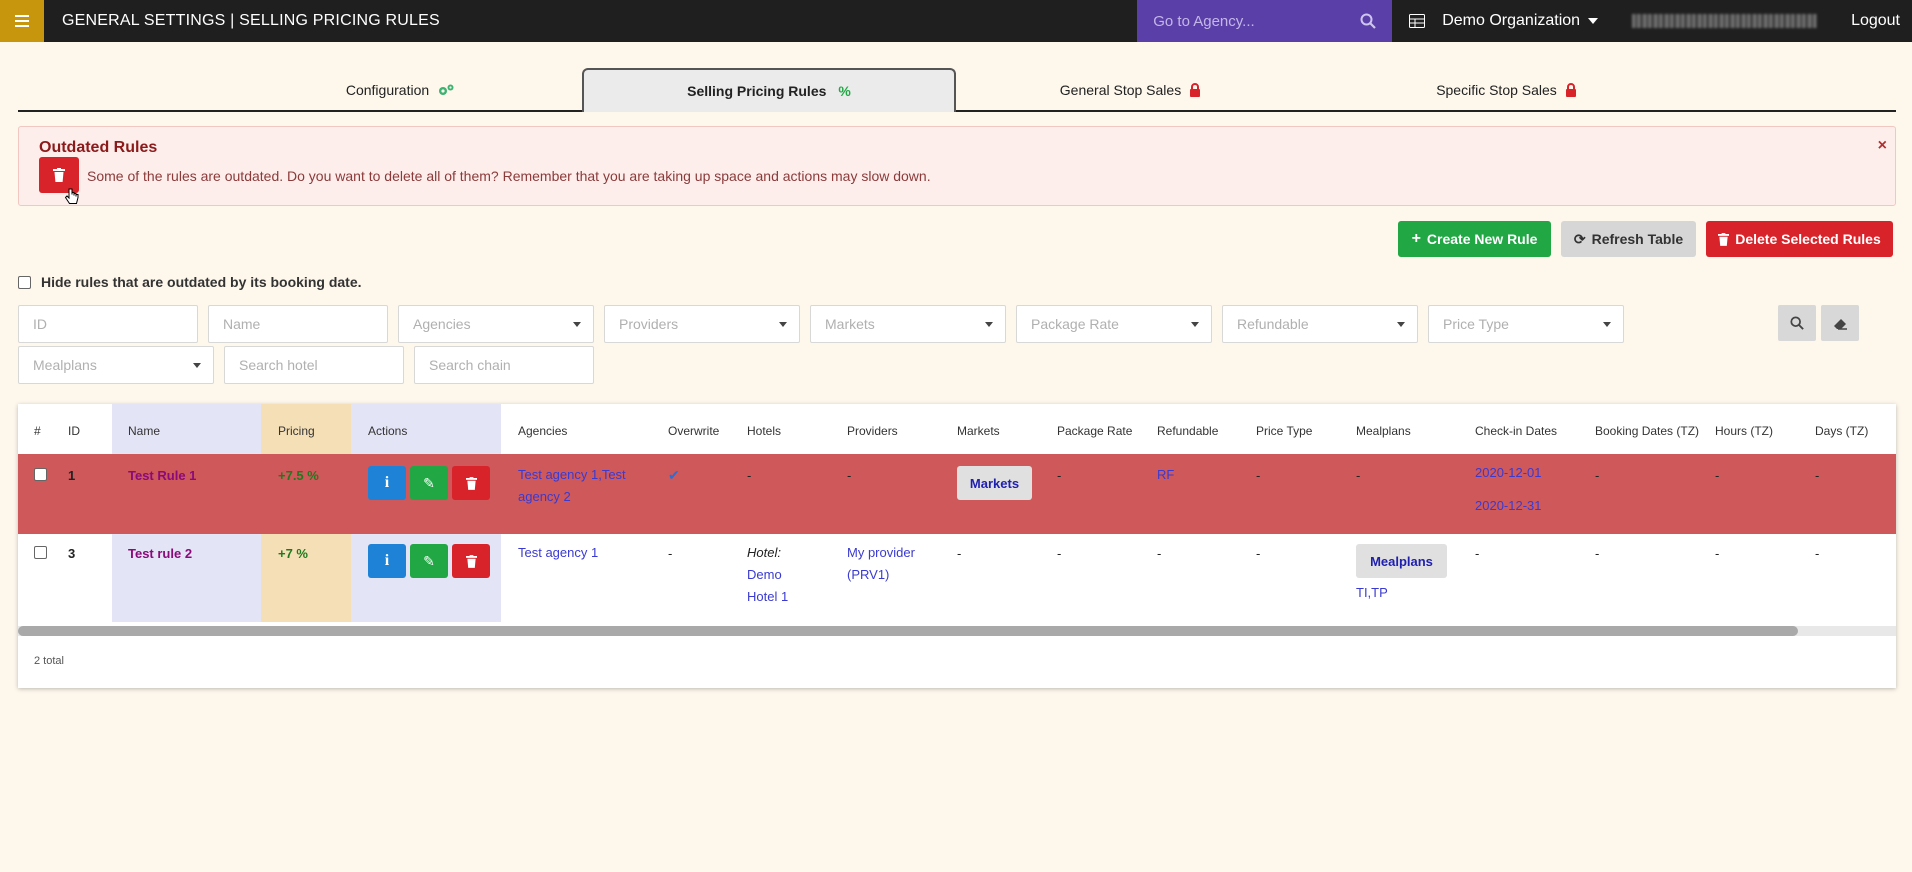 Image resolution: width=1912 pixels, height=872 pixels. I want to click on price-type-filter-select: Price Type, so click(1526, 324).